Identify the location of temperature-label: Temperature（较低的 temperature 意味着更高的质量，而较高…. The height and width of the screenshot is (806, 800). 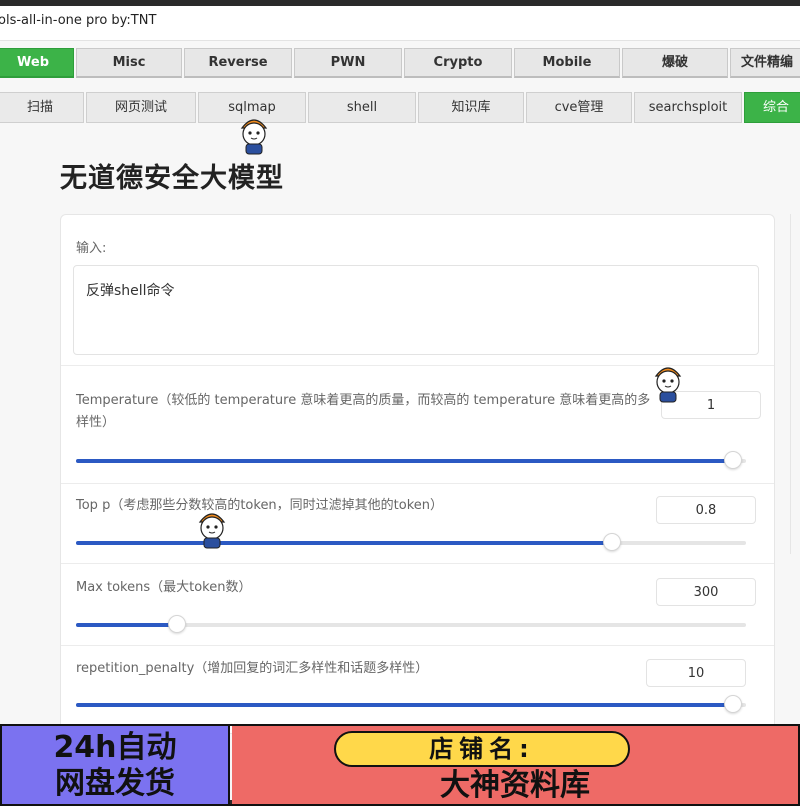
(363, 411).